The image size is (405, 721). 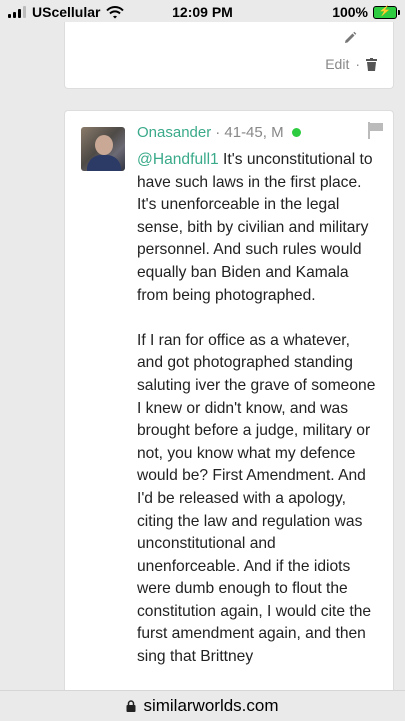 I want to click on edit-actions: Edit ·, so click(x=351, y=64).